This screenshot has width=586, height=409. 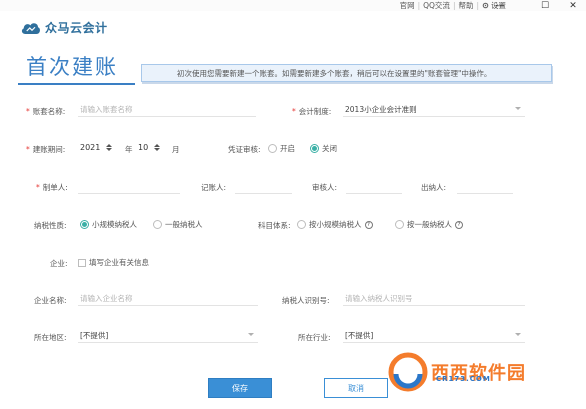 What do you see at coordinates (143, 147) in the screenshot?
I see `month-value: 10` at bounding box center [143, 147].